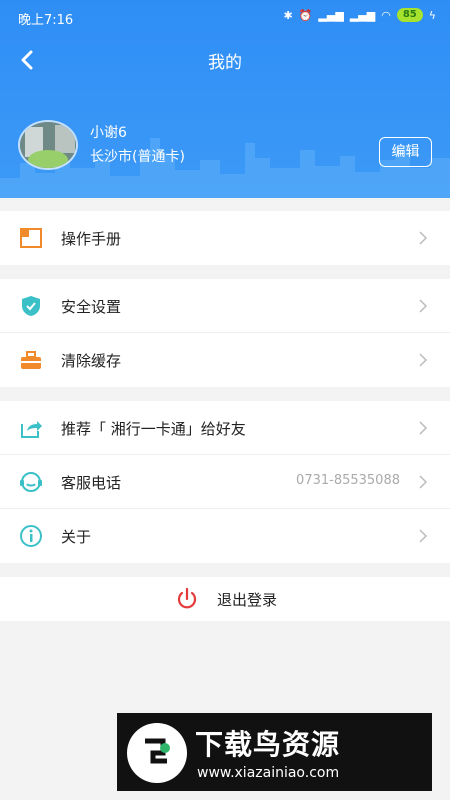 Image resolution: width=450 pixels, height=800 pixels. What do you see at coordinates (91, 307) in the screenshot?
I see `menu-item-label: 安全设置` at bounding box center [91, 307].